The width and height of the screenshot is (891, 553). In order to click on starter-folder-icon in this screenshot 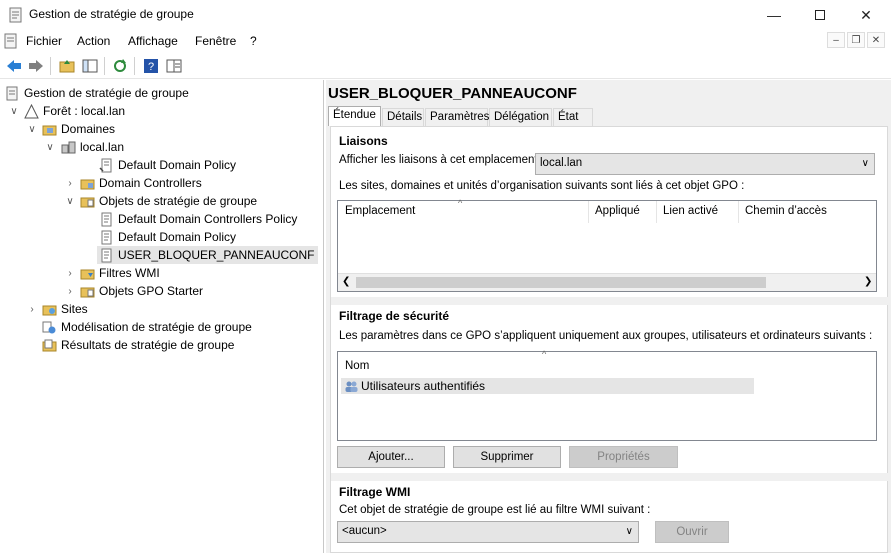, I will do `click(87, 292)`.